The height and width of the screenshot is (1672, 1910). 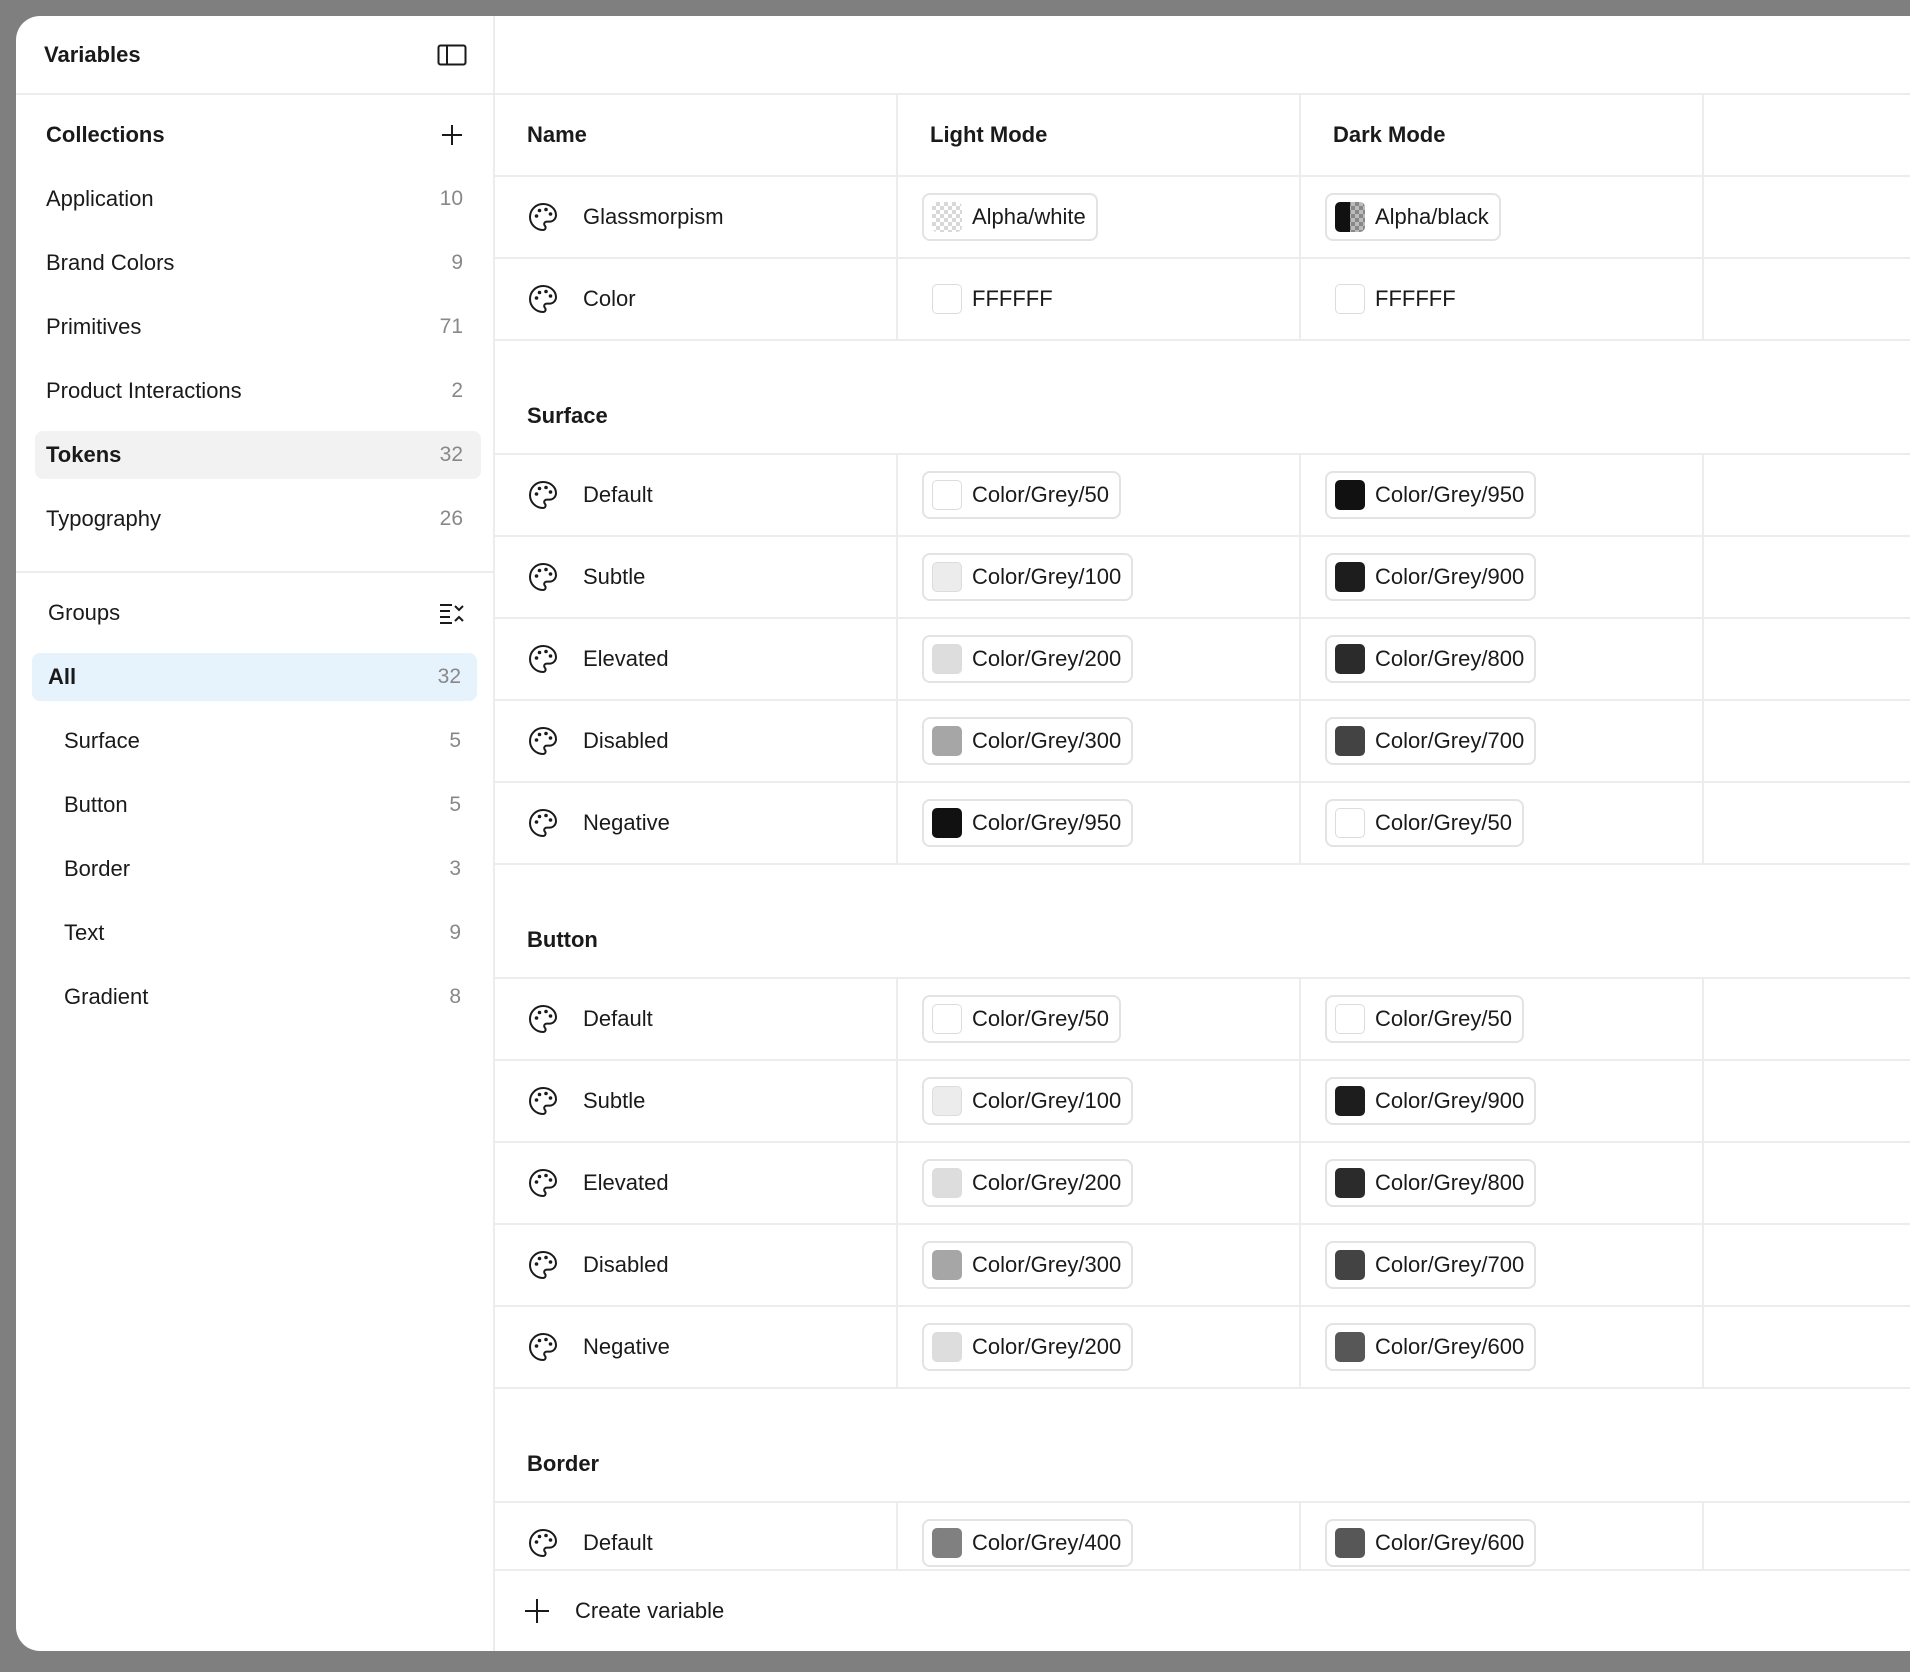 I want to click on table-row: Negative Color/Grey/200 Color/Grey/600, so click(x=1202, y=1348).